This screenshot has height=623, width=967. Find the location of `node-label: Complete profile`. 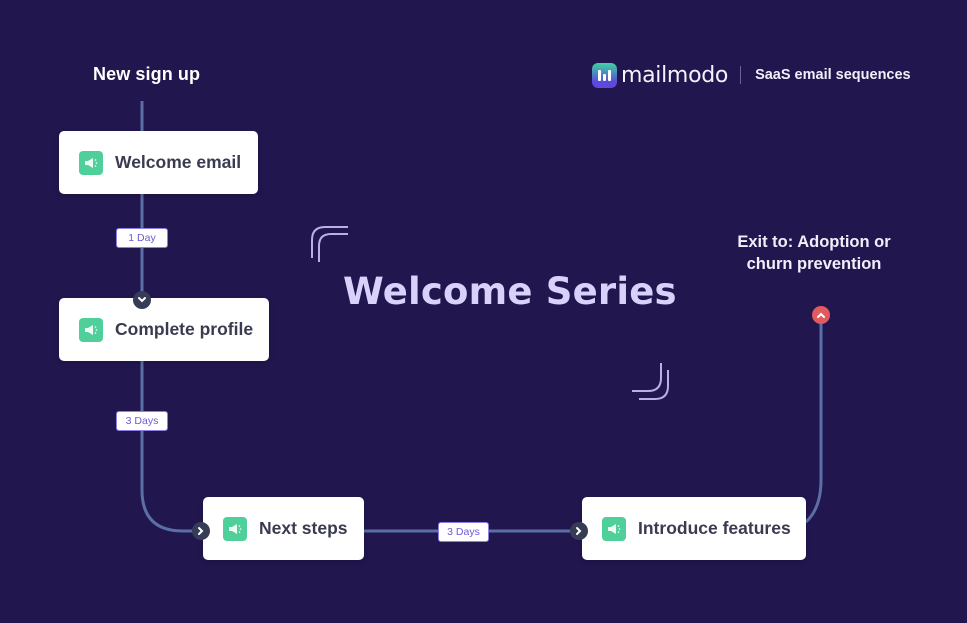

node-label: Complete profile is located at coordinates (184, 329).